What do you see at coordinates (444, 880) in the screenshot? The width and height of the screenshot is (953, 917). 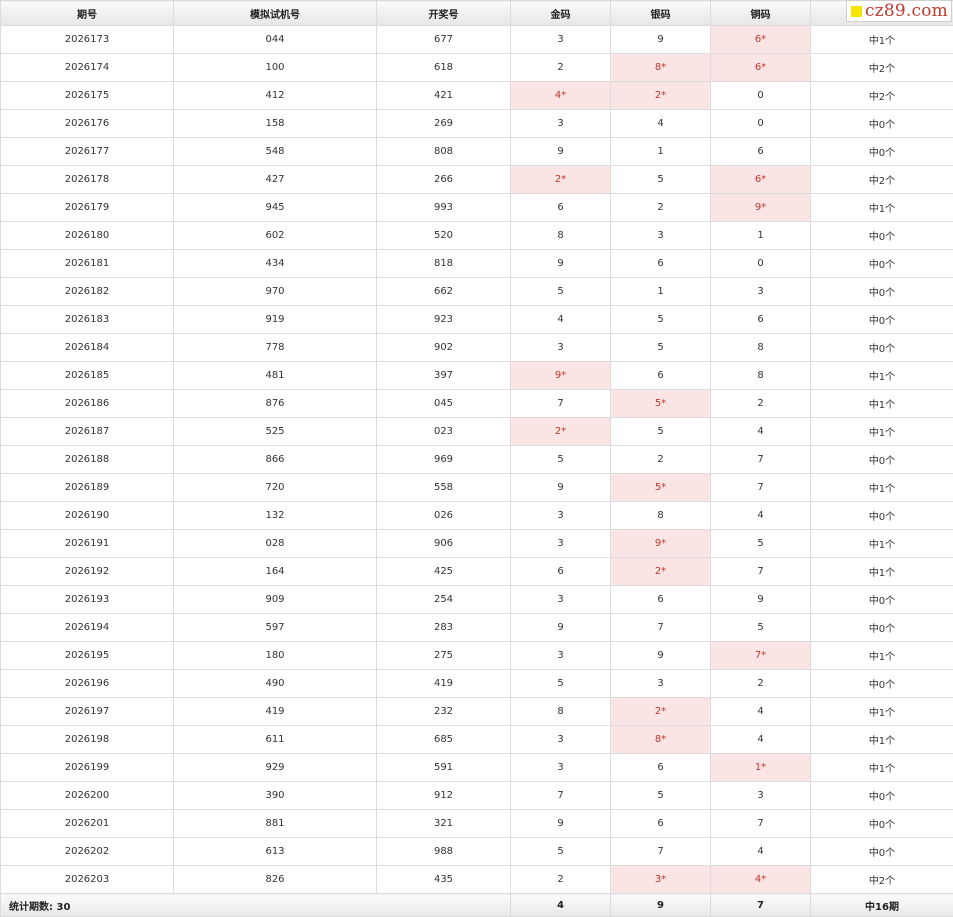 I see `cell-draw-number: 435` at bounding box center [444, 880].